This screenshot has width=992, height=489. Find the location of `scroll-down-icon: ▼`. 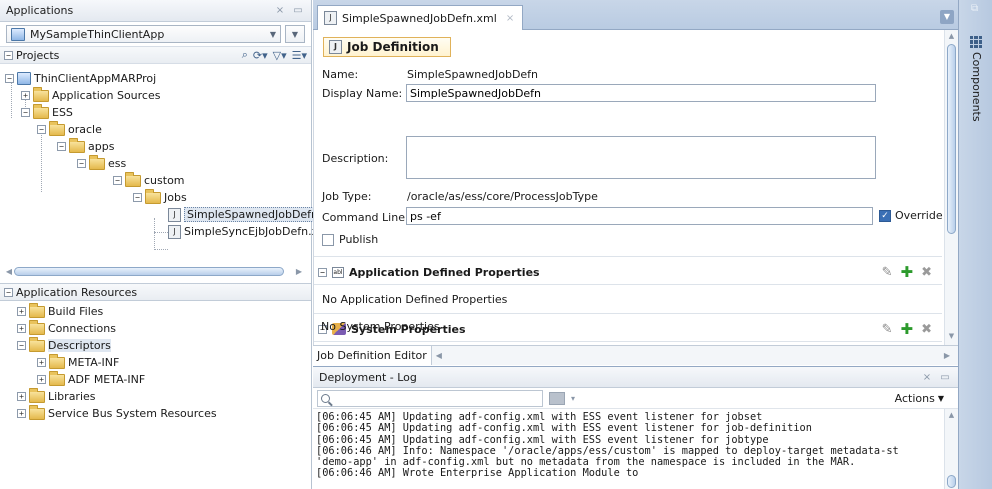

scroll-down-icon: ▼ is located at coordinates (951, 336).